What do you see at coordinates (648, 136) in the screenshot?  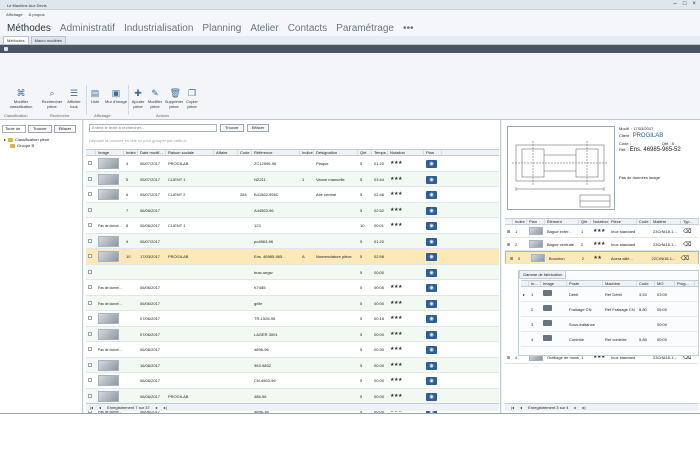 I see `client-name: PROGILAB` at bounding box center [648, 136].